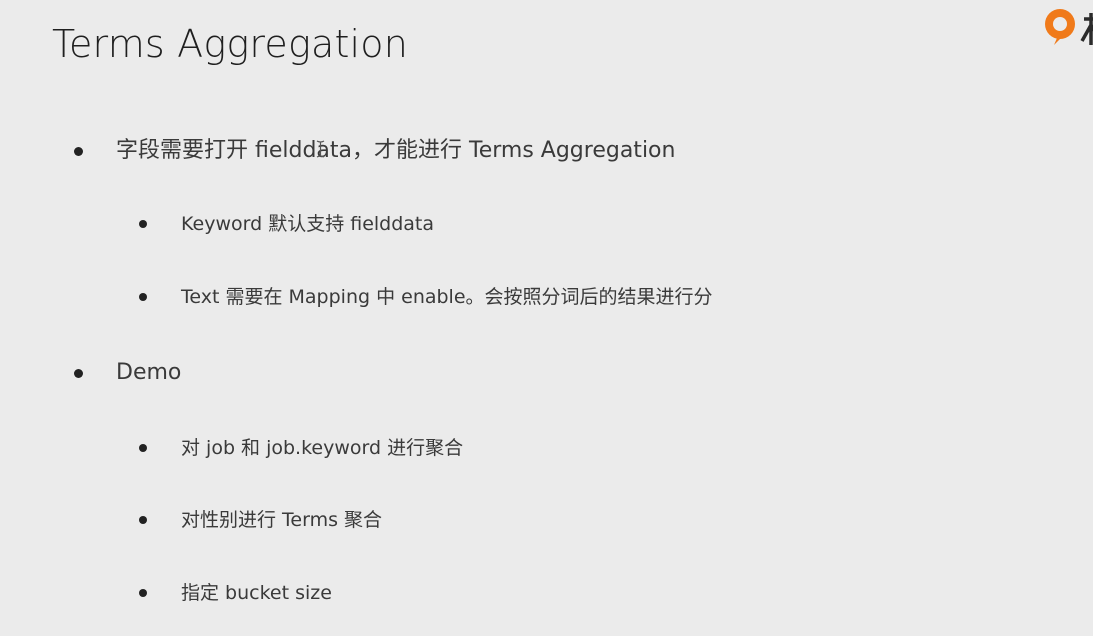 Image resolution: width=1093 pixels, height=636 pixels. I want to click on list-item-text: Text 需要在 Mapping 中 enable。会按照分词后的结果进行分, so click(447, 297).